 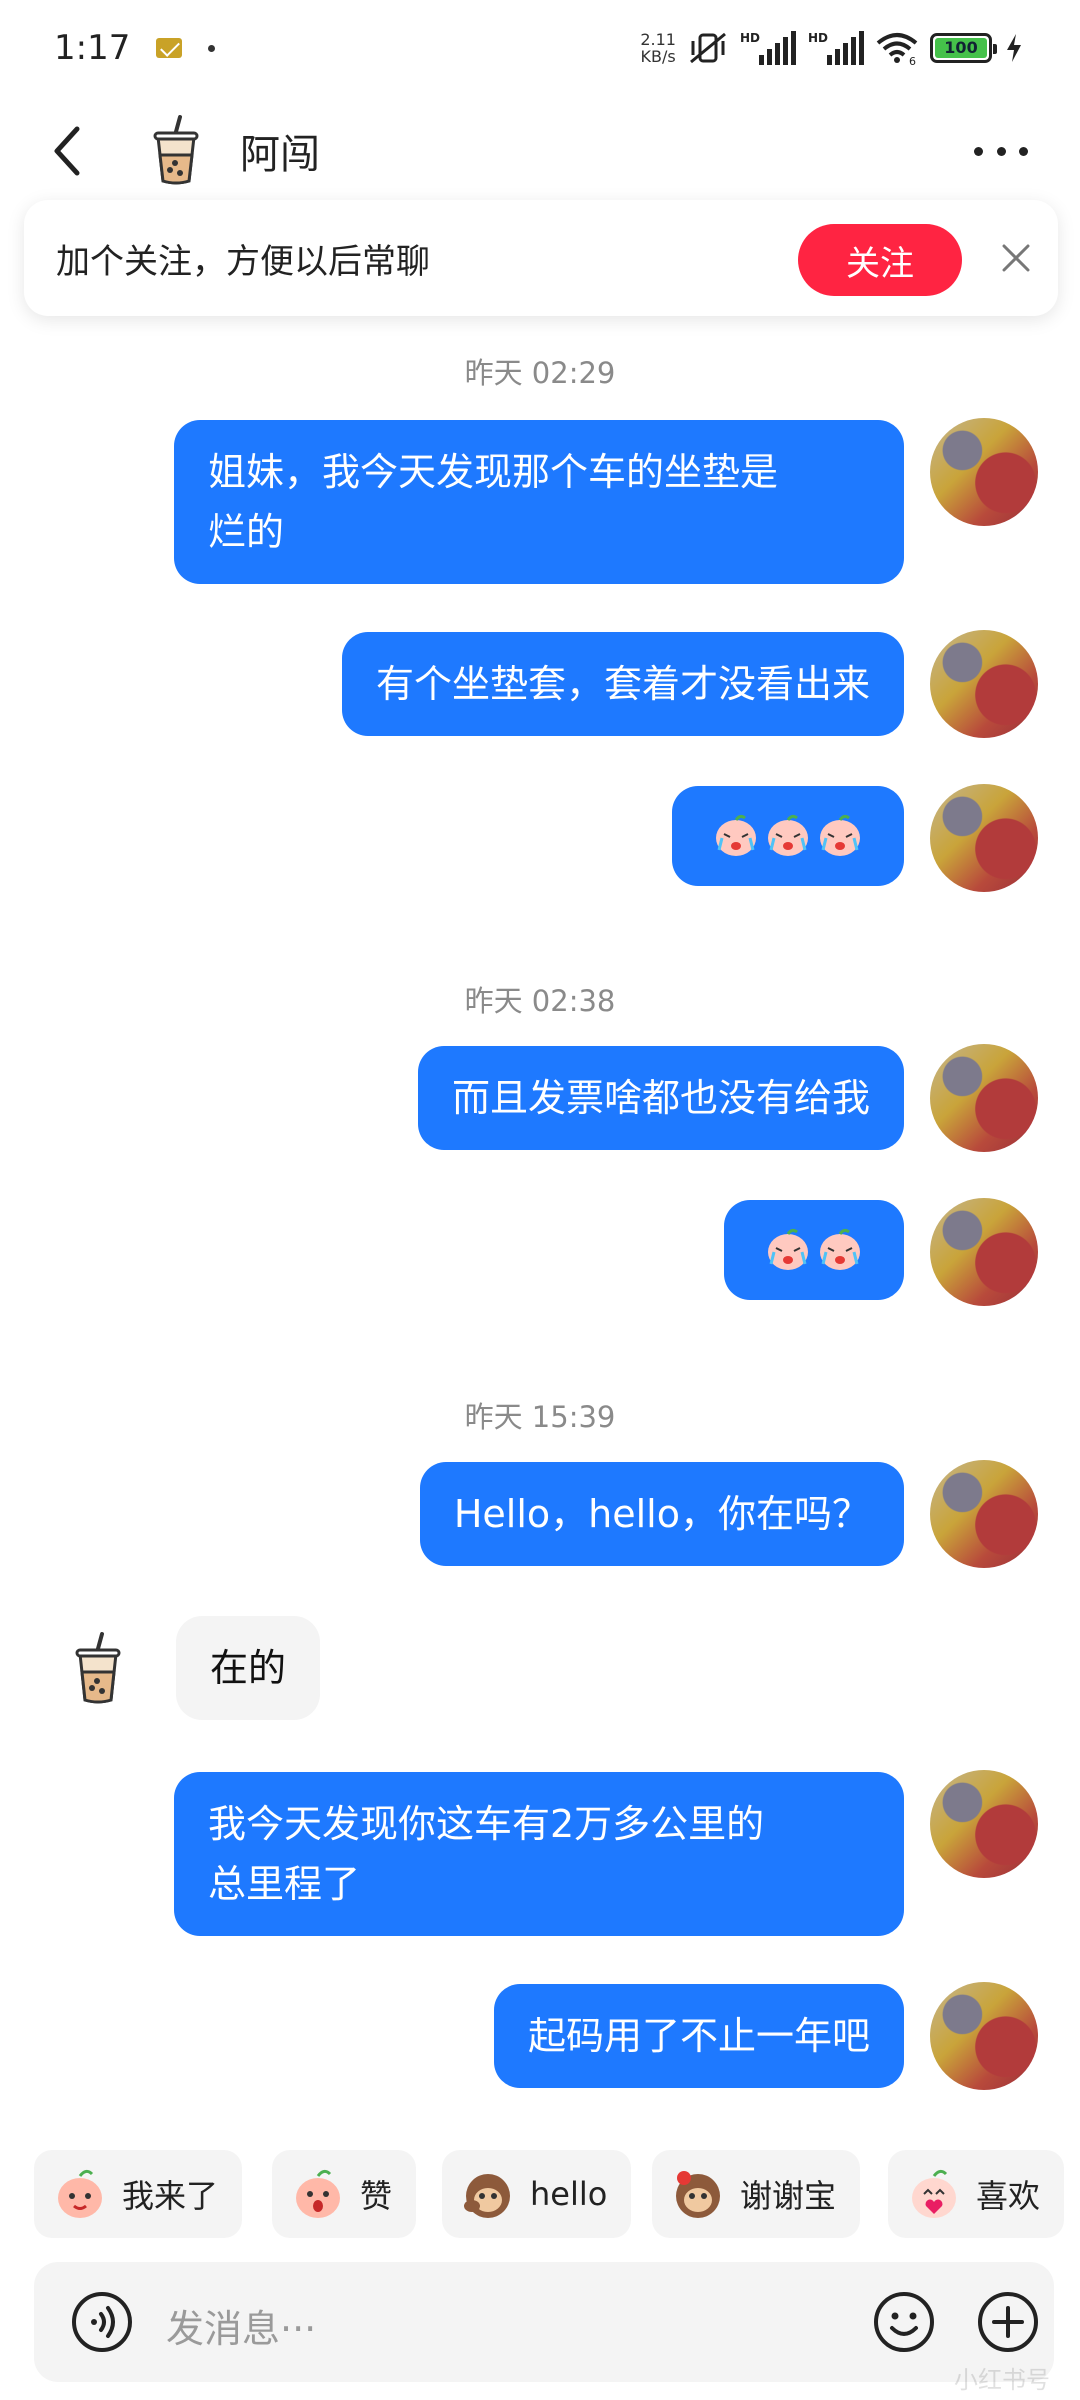 What do you see at coordinates (540, 48) in the screenshot?
I see `status-bar: 1:17 2.11 KB/s HD HD 6 100` at bounding box center [540, 48].